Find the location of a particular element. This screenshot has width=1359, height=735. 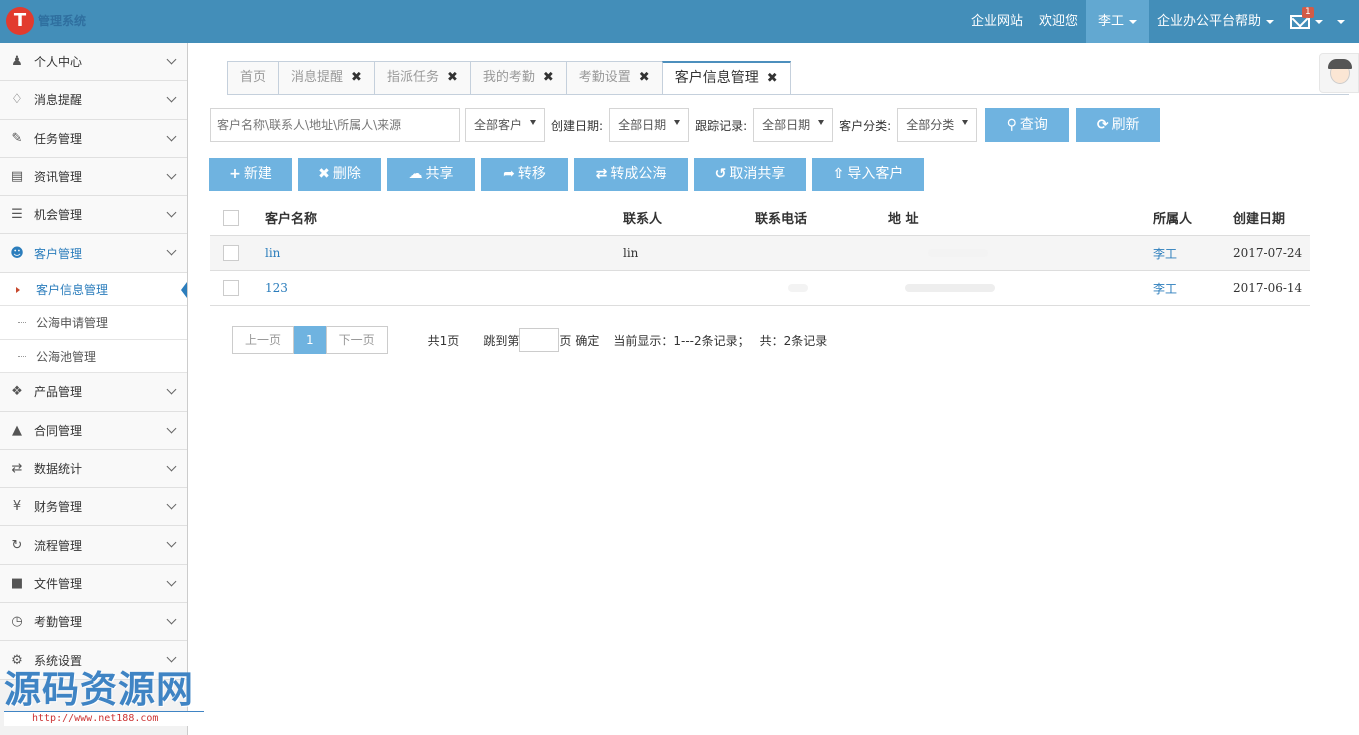

sidebar-item-news: ▤ 资讯管理 is located at coordinates (93, 177).